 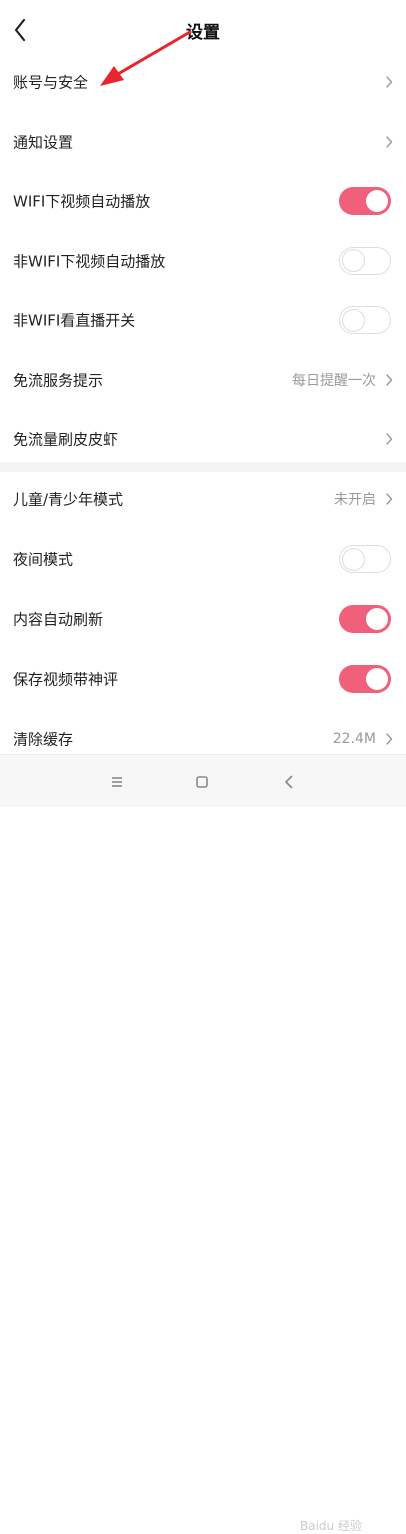 I want to click on settings-row: 儿童/青少年模式 未开启, so click(x=203, y=499).